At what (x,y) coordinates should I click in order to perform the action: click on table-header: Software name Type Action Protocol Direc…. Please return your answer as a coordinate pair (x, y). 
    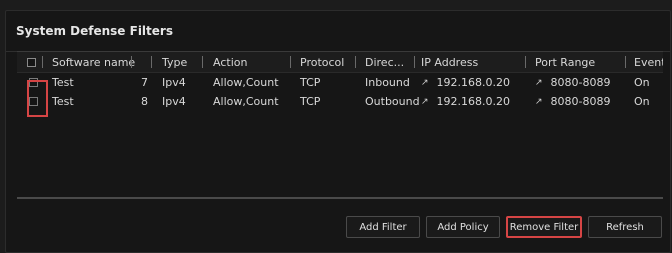
    Looking at the image, I should click on (340, 62).